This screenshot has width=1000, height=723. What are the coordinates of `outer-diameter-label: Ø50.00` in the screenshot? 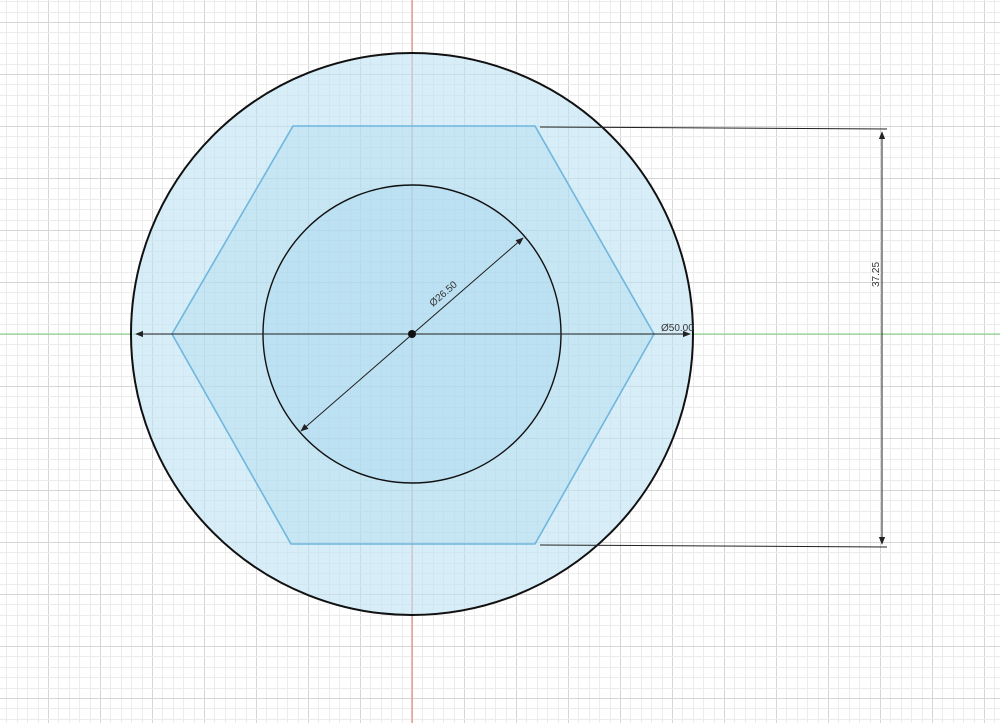 It's located at (677, 328).